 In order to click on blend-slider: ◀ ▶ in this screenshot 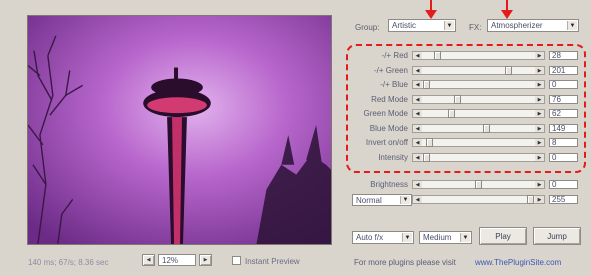, I will do `click(478, 199)`.